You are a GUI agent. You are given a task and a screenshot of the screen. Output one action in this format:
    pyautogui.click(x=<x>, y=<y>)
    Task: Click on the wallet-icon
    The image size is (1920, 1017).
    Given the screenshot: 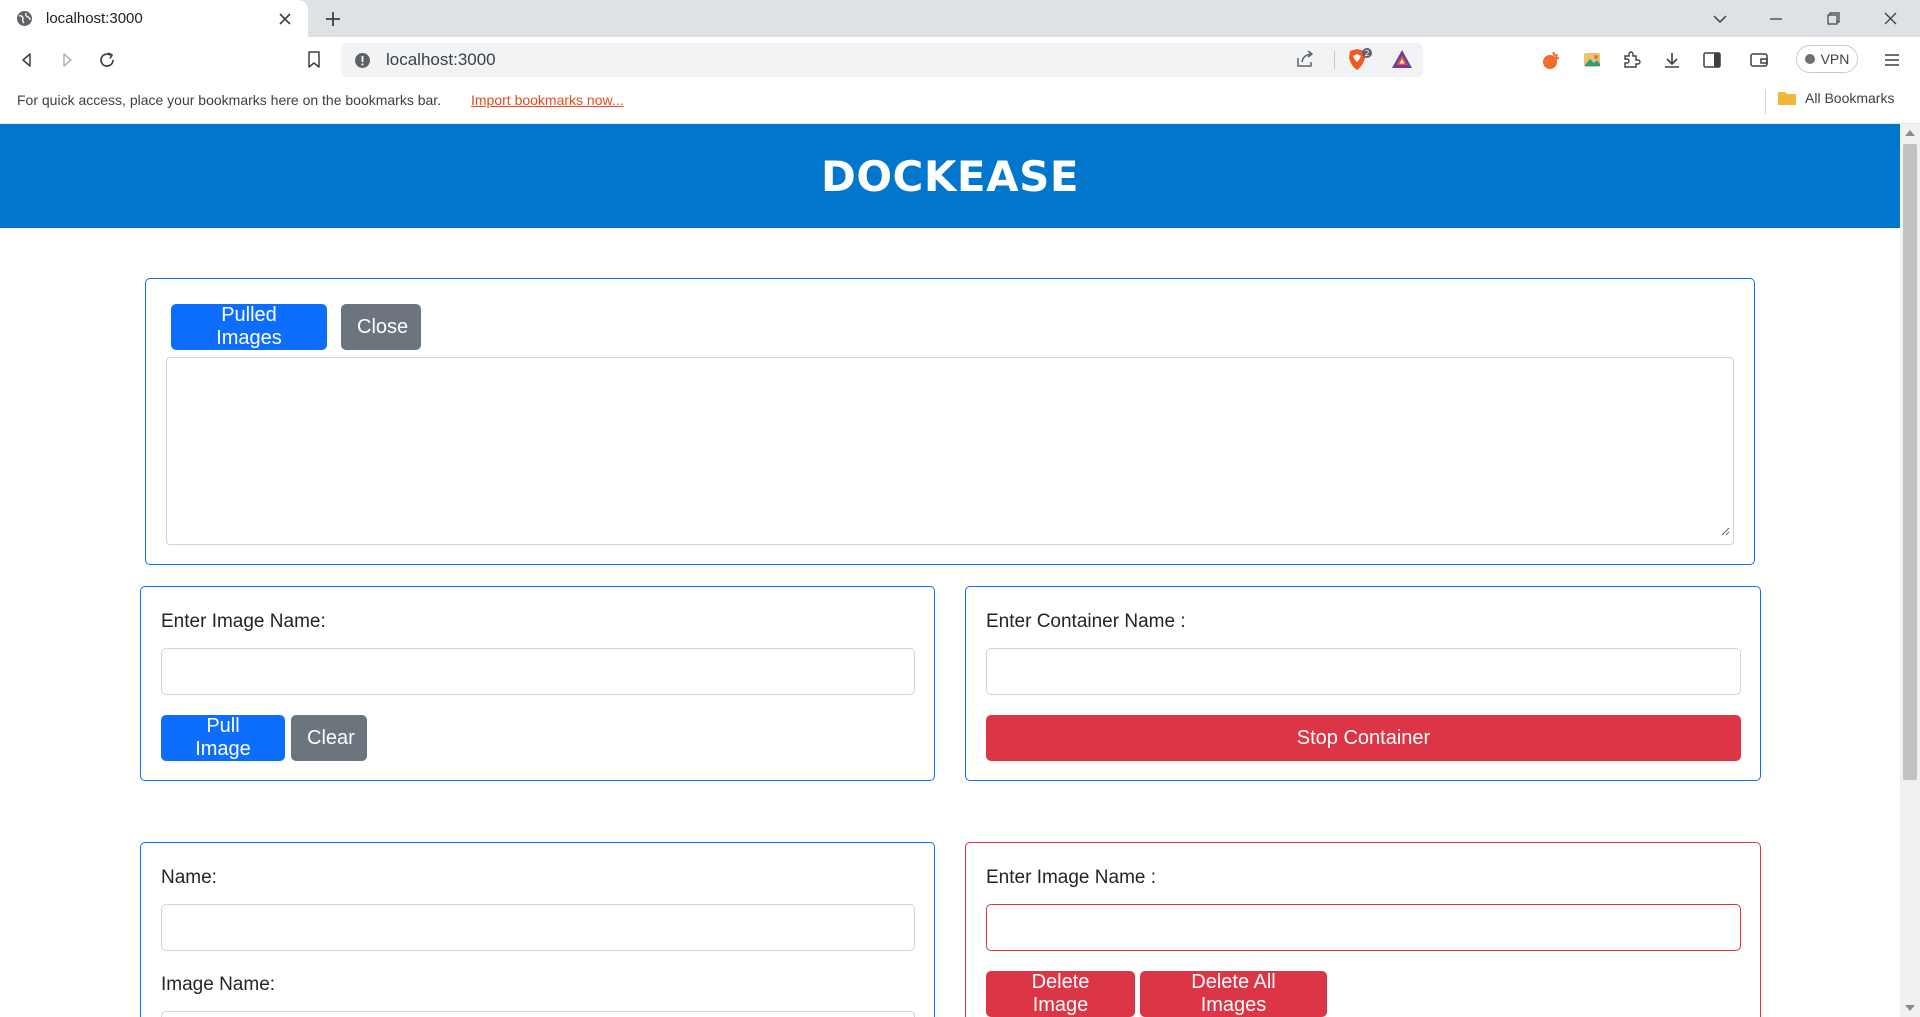 What is the action you would take?
    pyautogui.click(x=1759, y=60)
    